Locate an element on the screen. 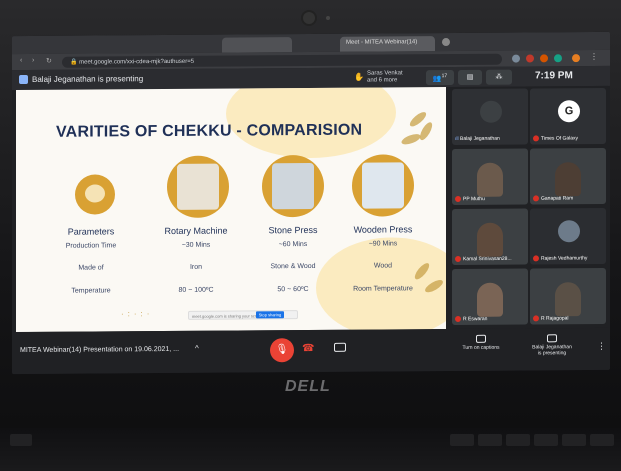  browser-menu-icon: ⋮ is located at coordinates (594, 56).